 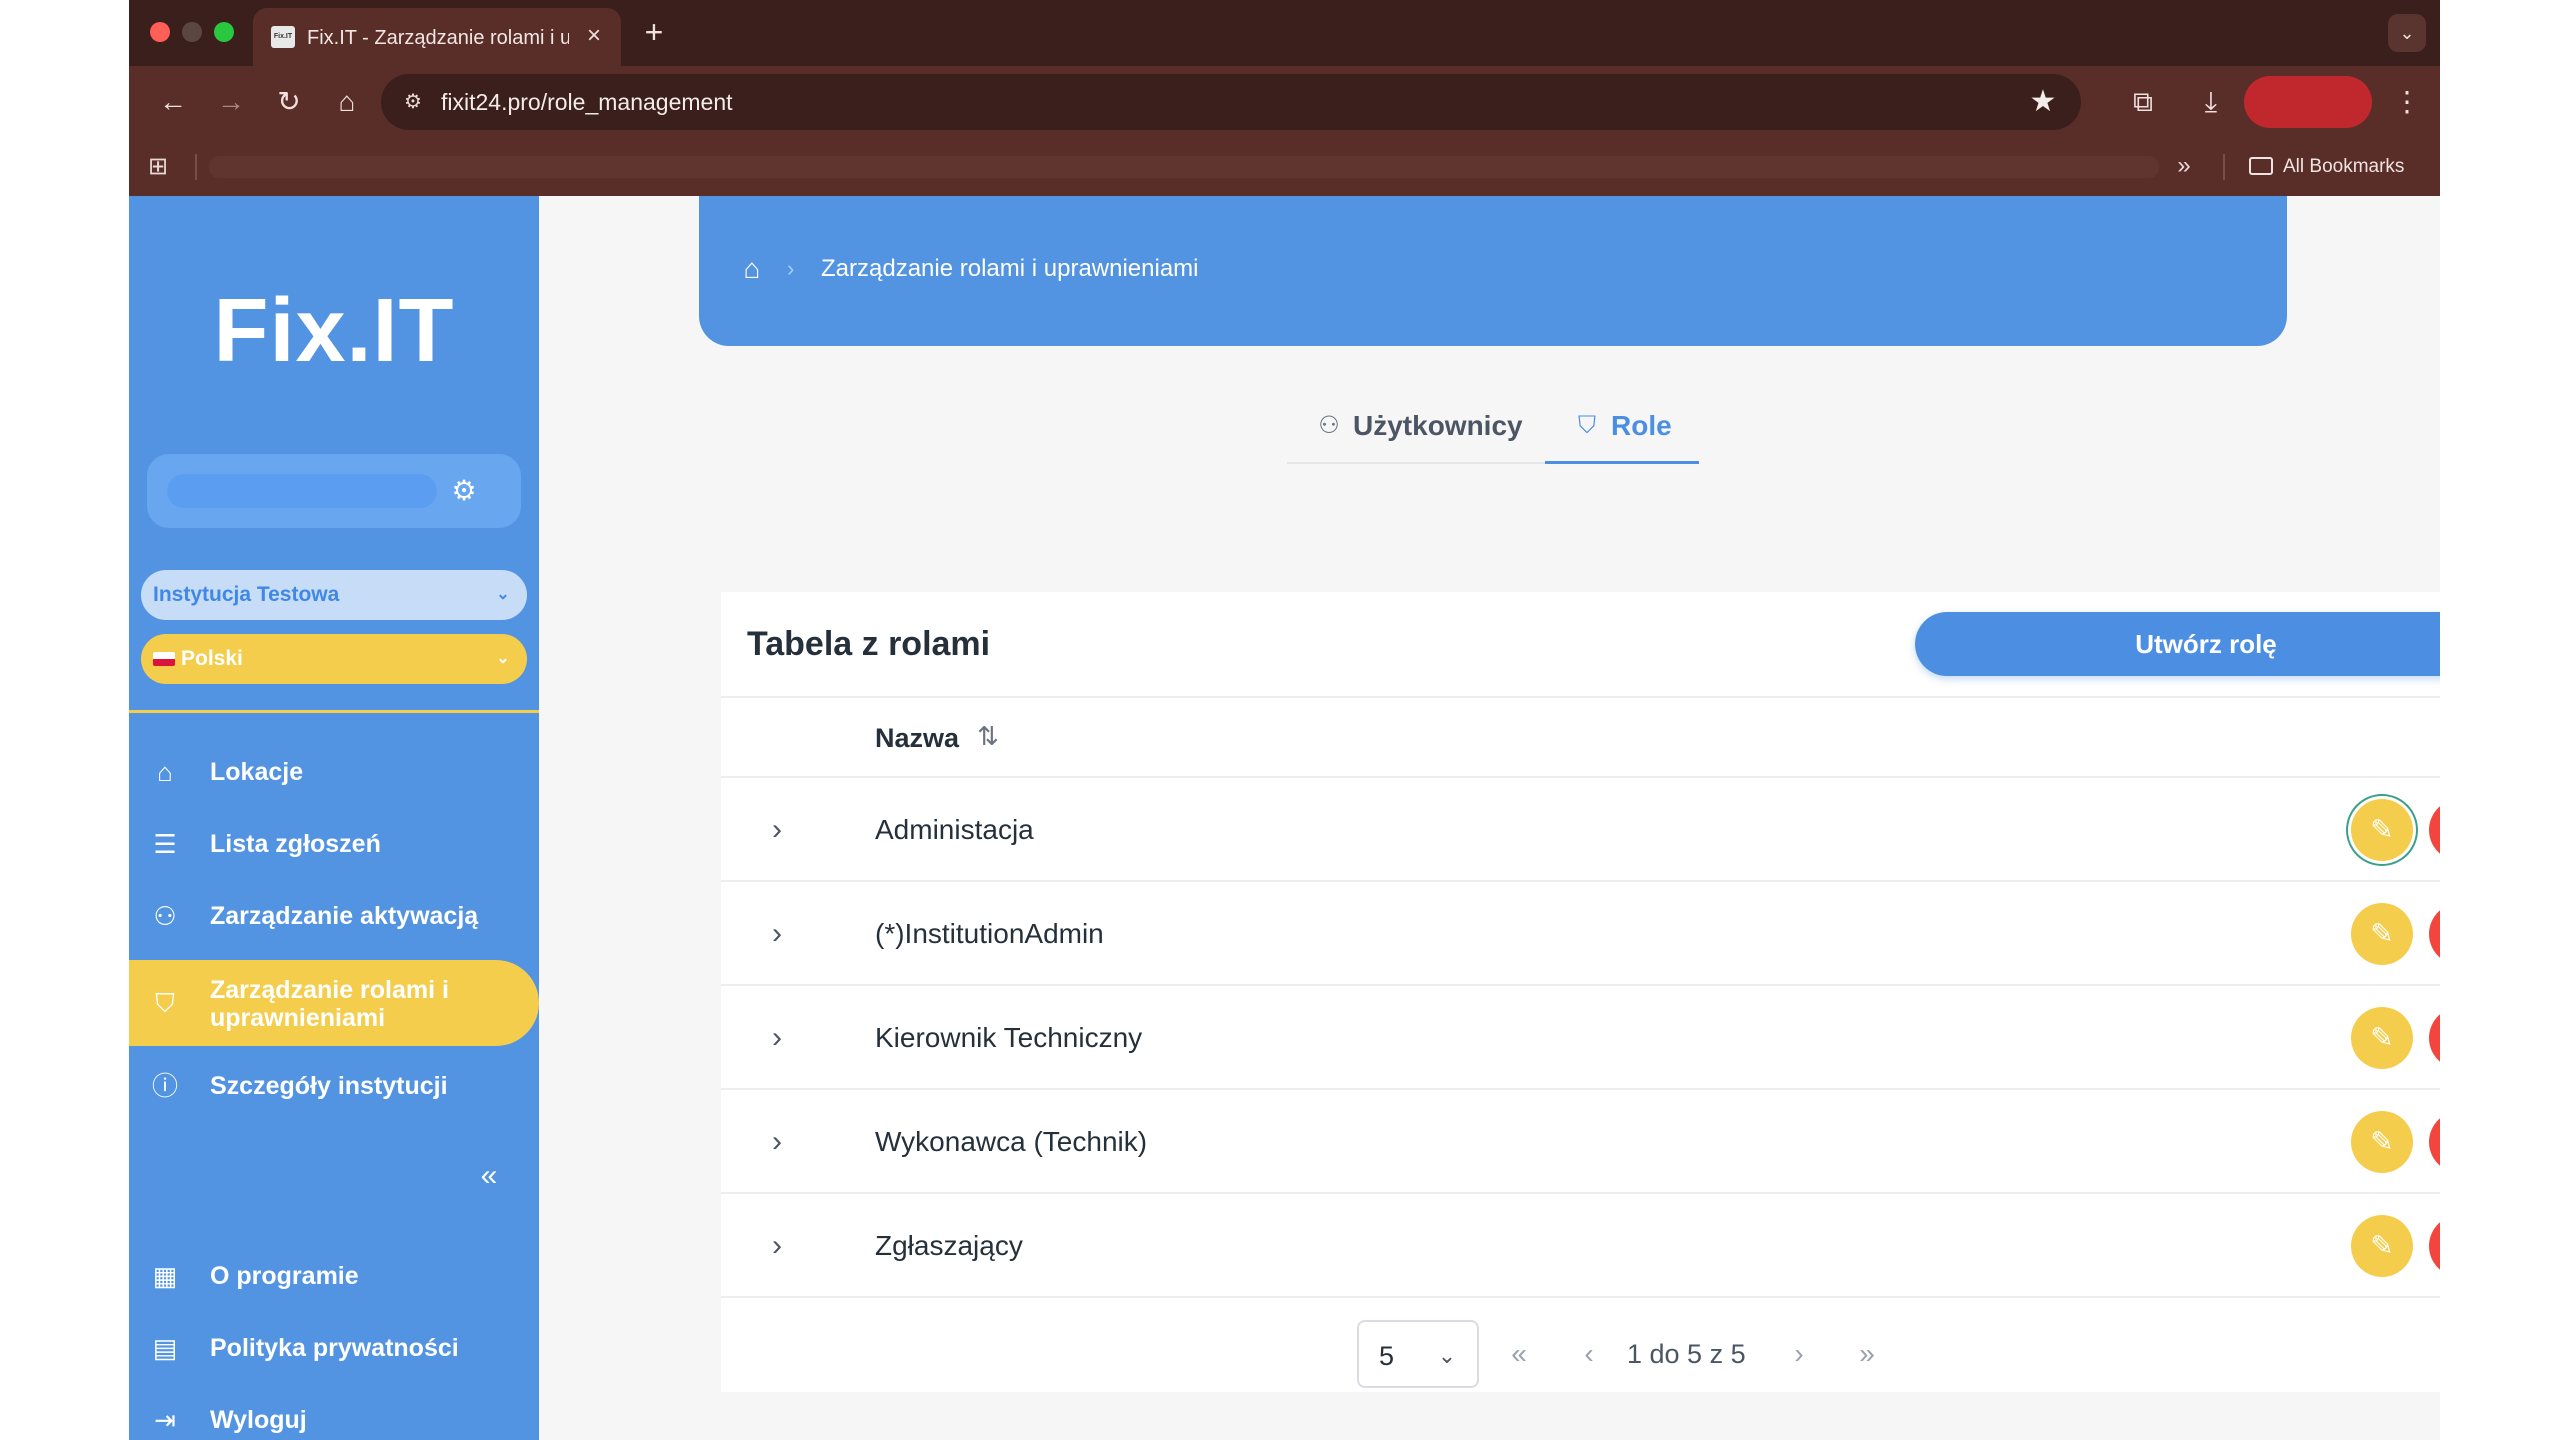 I want to click on pagination: 5 ⌄ « ‹ 1 do 5 z 5 › », so click(x=1580, y=1347).